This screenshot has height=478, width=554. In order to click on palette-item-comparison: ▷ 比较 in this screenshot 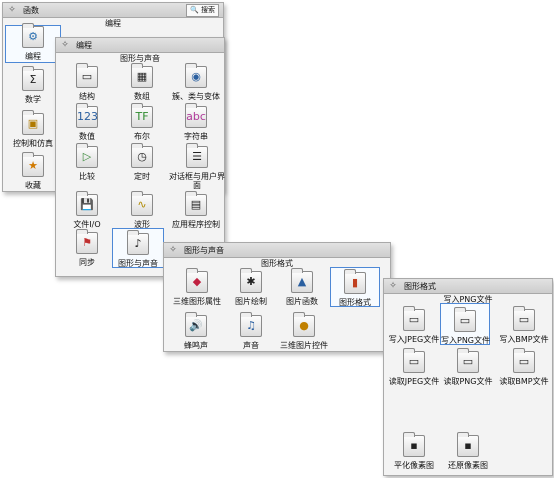, I will do `click(87, 162)`.